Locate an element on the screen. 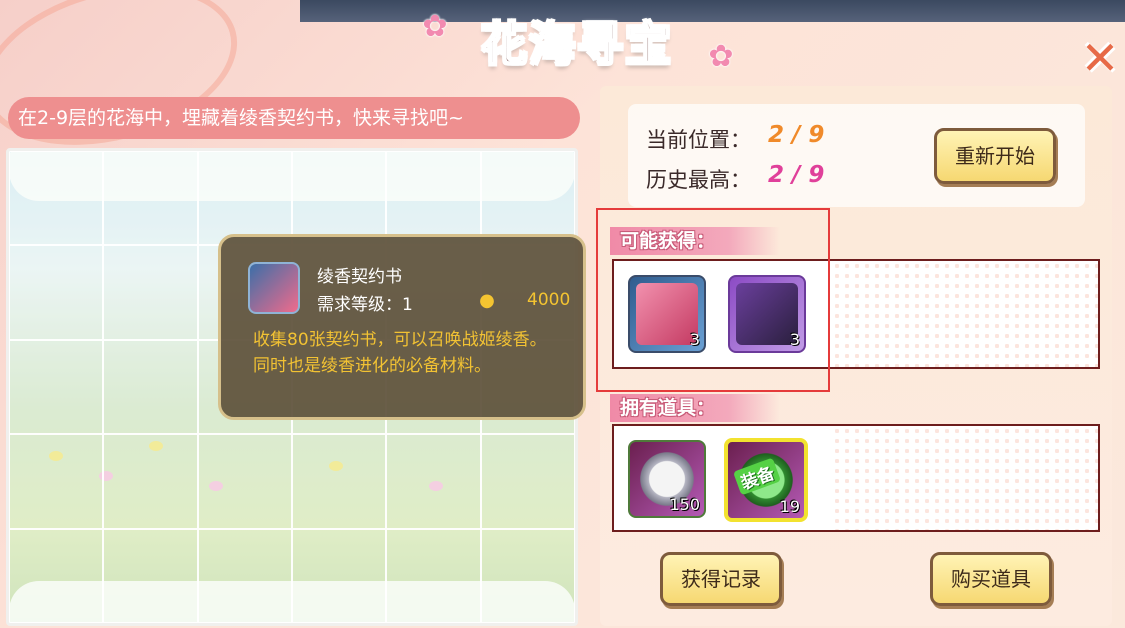 The width and height of the screenshot is (1125, 628). close-button: ✕ is located at coordinates (1100, 58).